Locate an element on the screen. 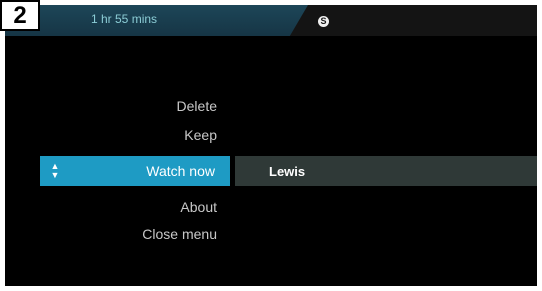 The width and height of the screenshot is (542, 291). subtitles-icon: S is located at coordinates (323, 21).